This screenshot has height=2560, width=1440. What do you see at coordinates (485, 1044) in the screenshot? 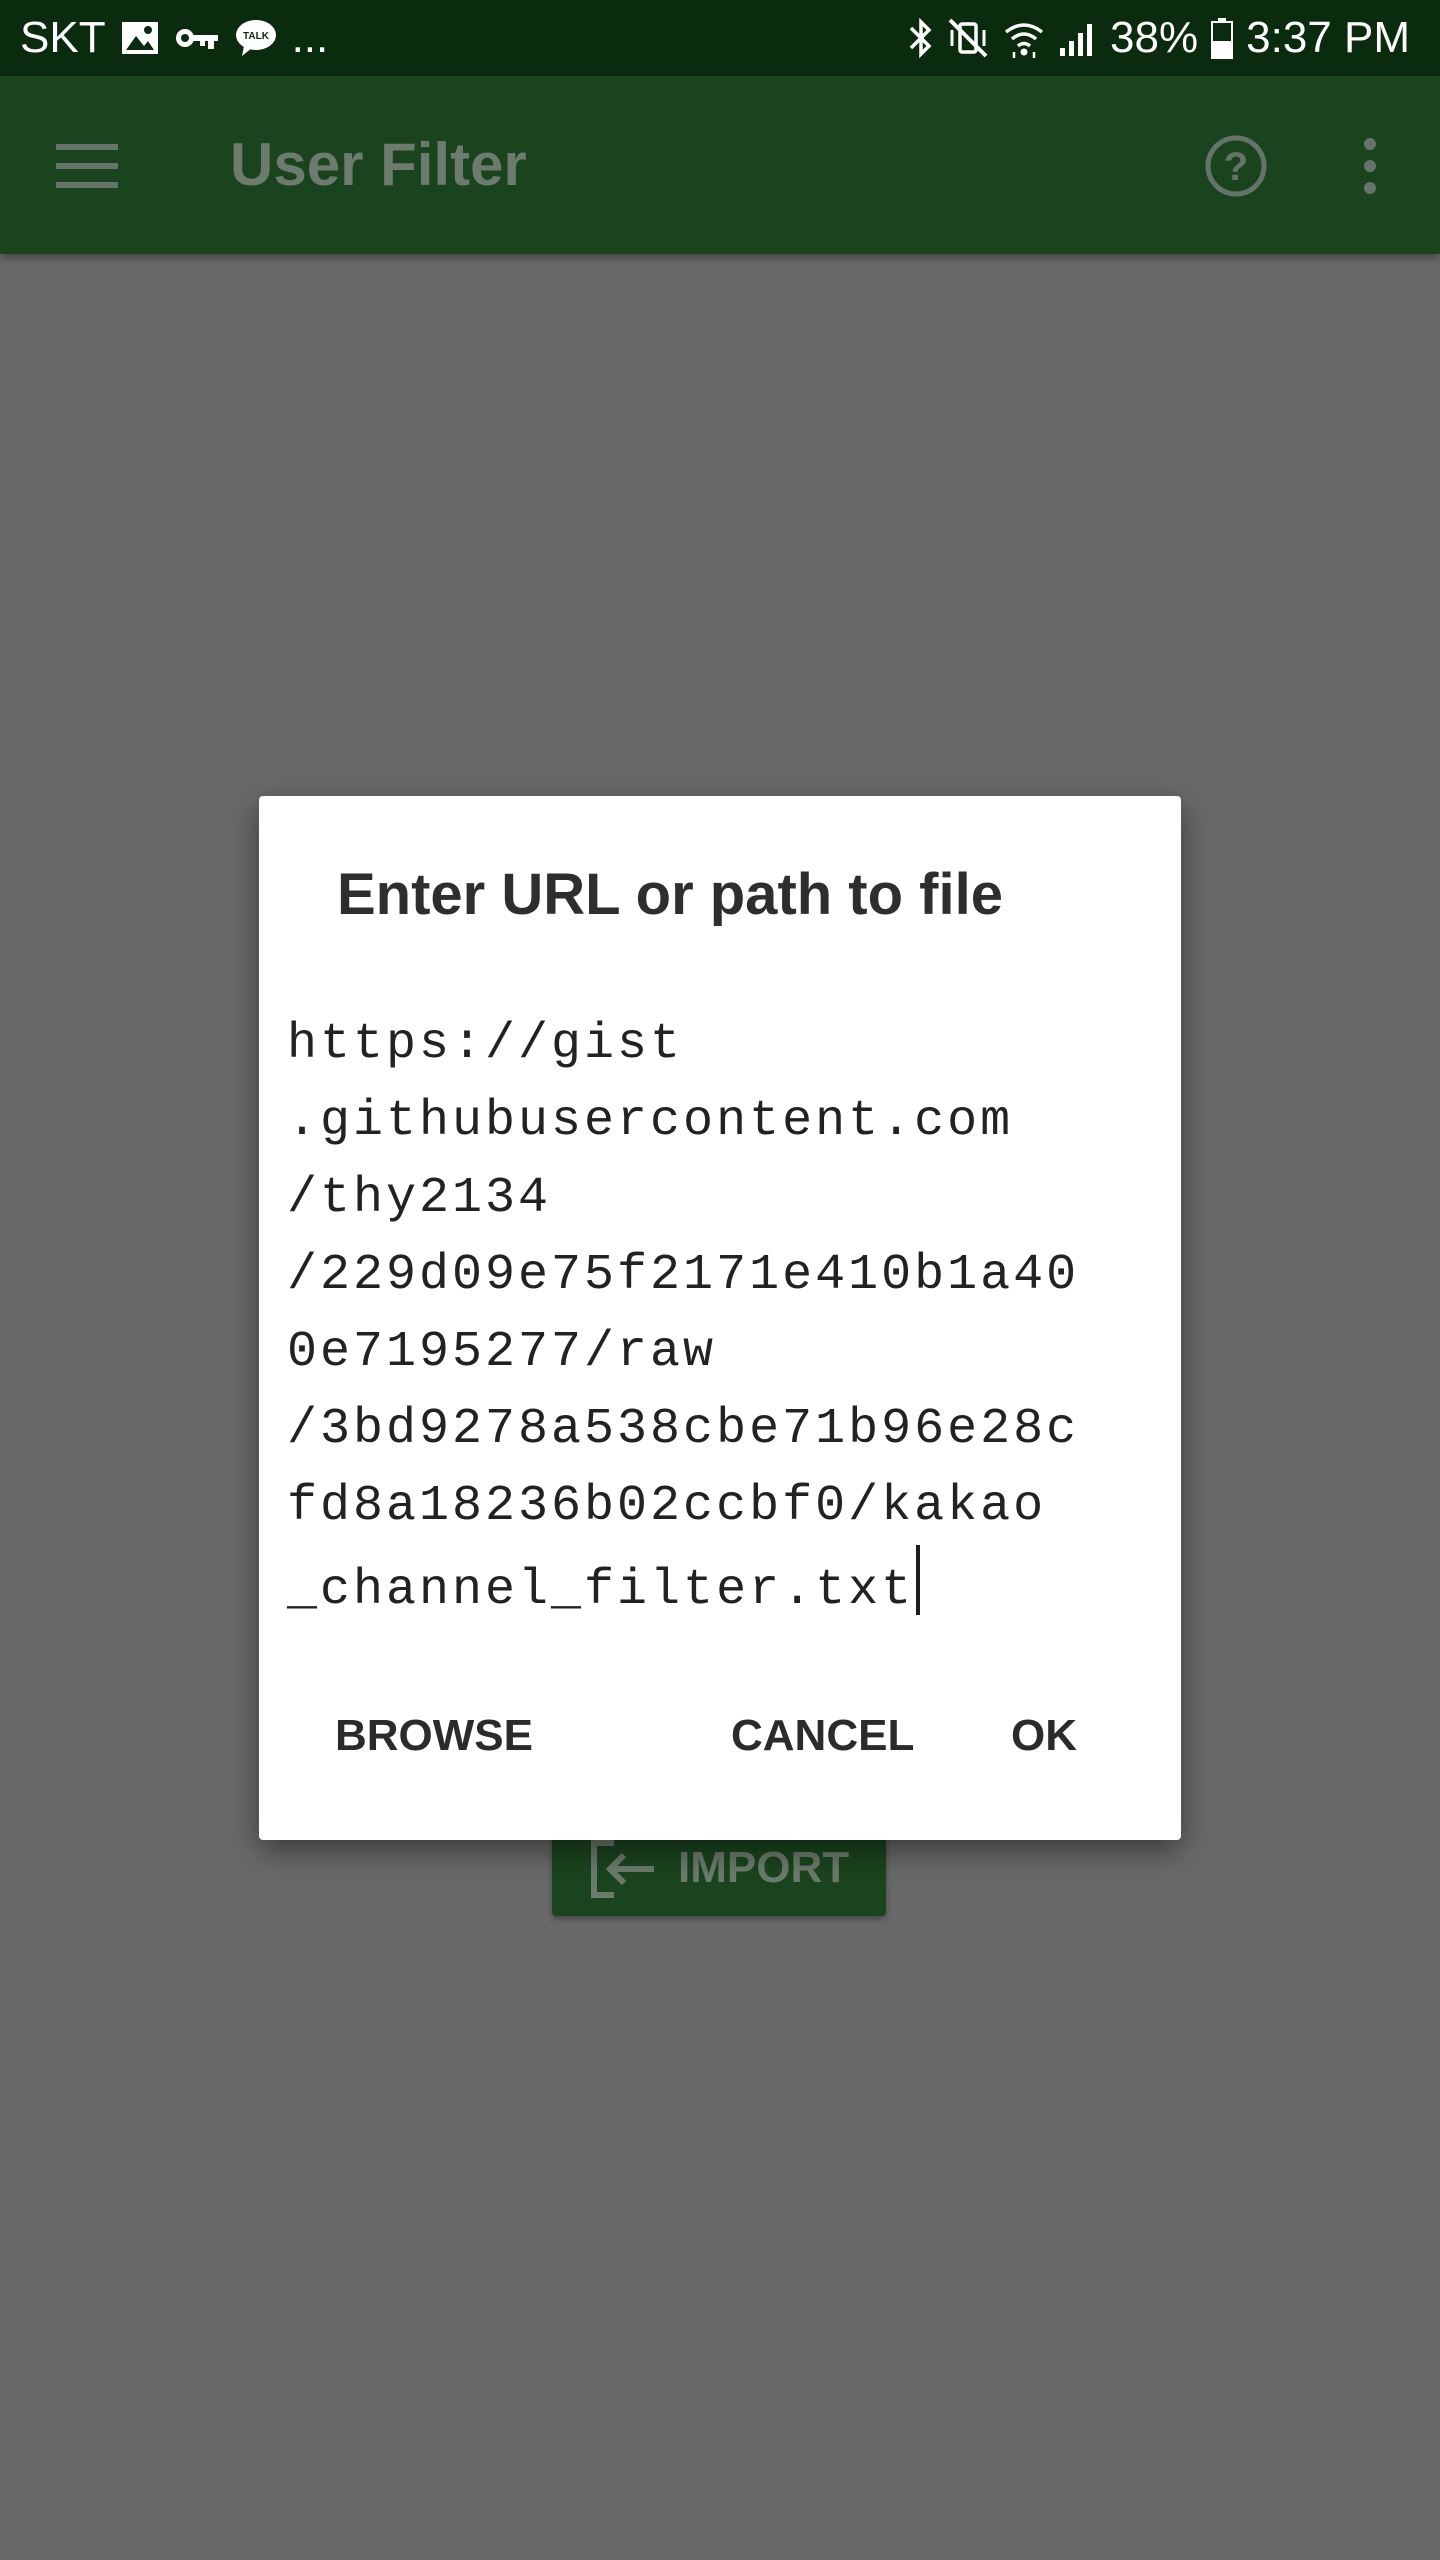
I see `url-text-line: https://gist` at bounding box center [485, 1044].